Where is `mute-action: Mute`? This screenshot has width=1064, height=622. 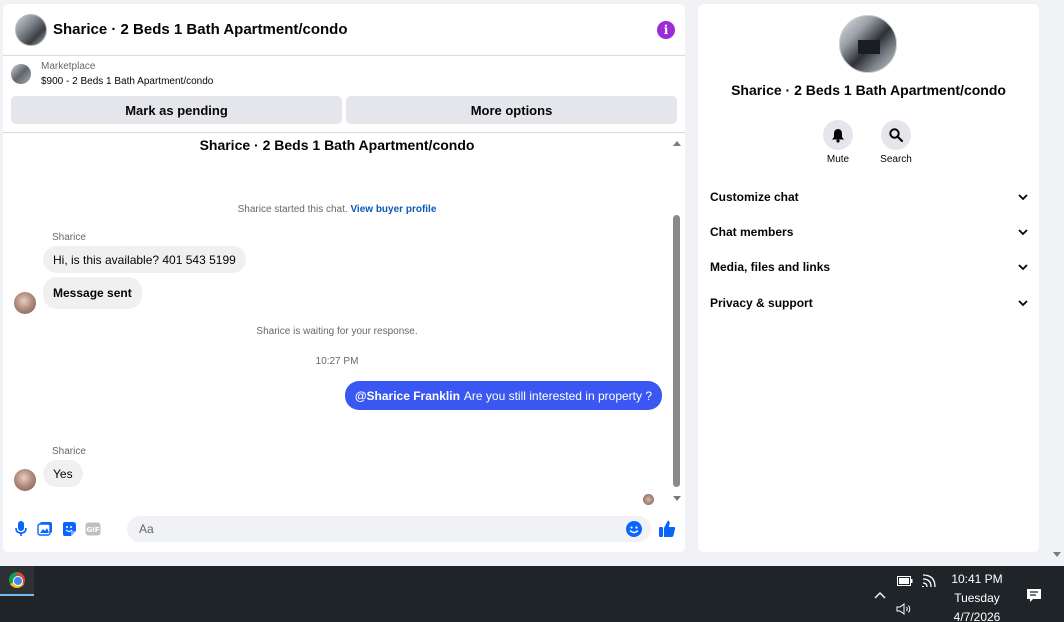
mute-action: Mute is located at coordinates (838, 142).